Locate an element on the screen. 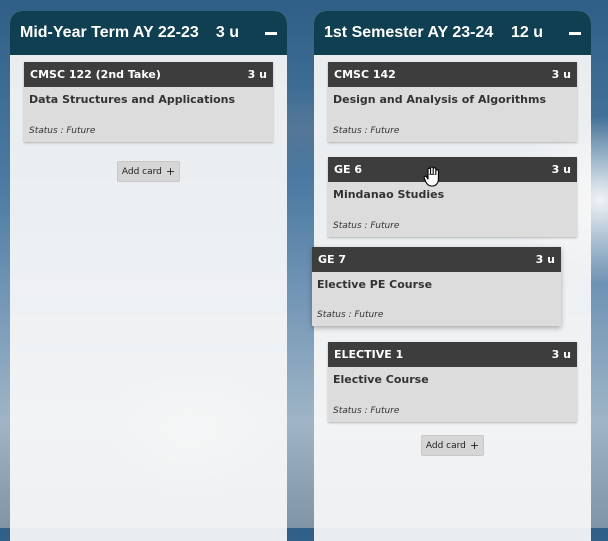 Image resolution: width=608 pixels, height=541 pixels. course-title: Elective Course is located at coordinates (381, 379).